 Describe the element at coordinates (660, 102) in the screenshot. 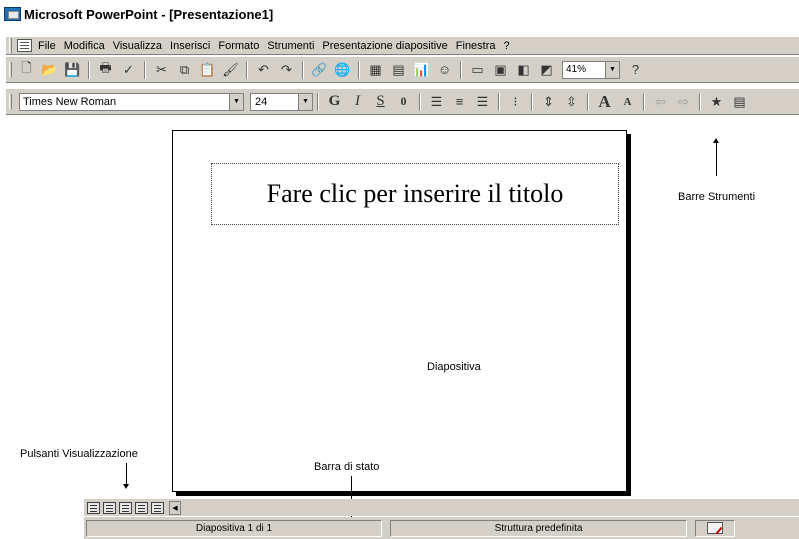

I see `promote-icon: ⇦` at that location.